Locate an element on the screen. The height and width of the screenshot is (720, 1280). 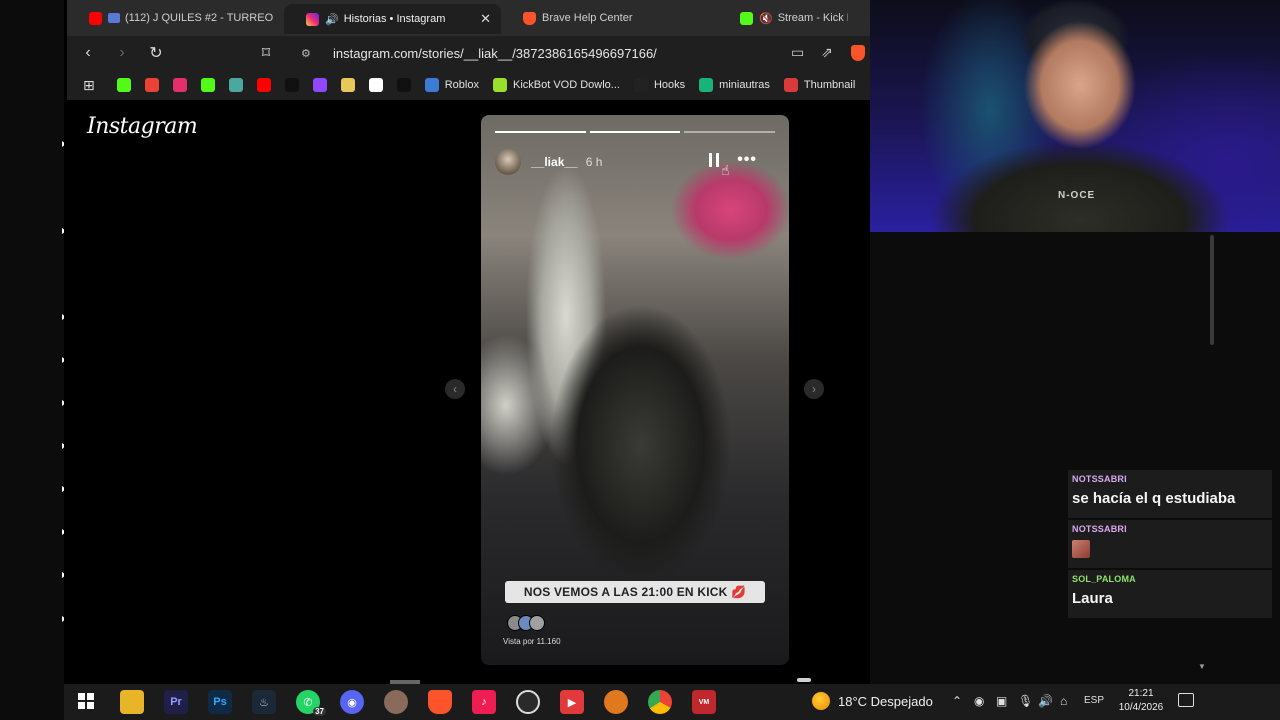
scroll-down-icon: ▼ is located at coordinates (1202, 666).